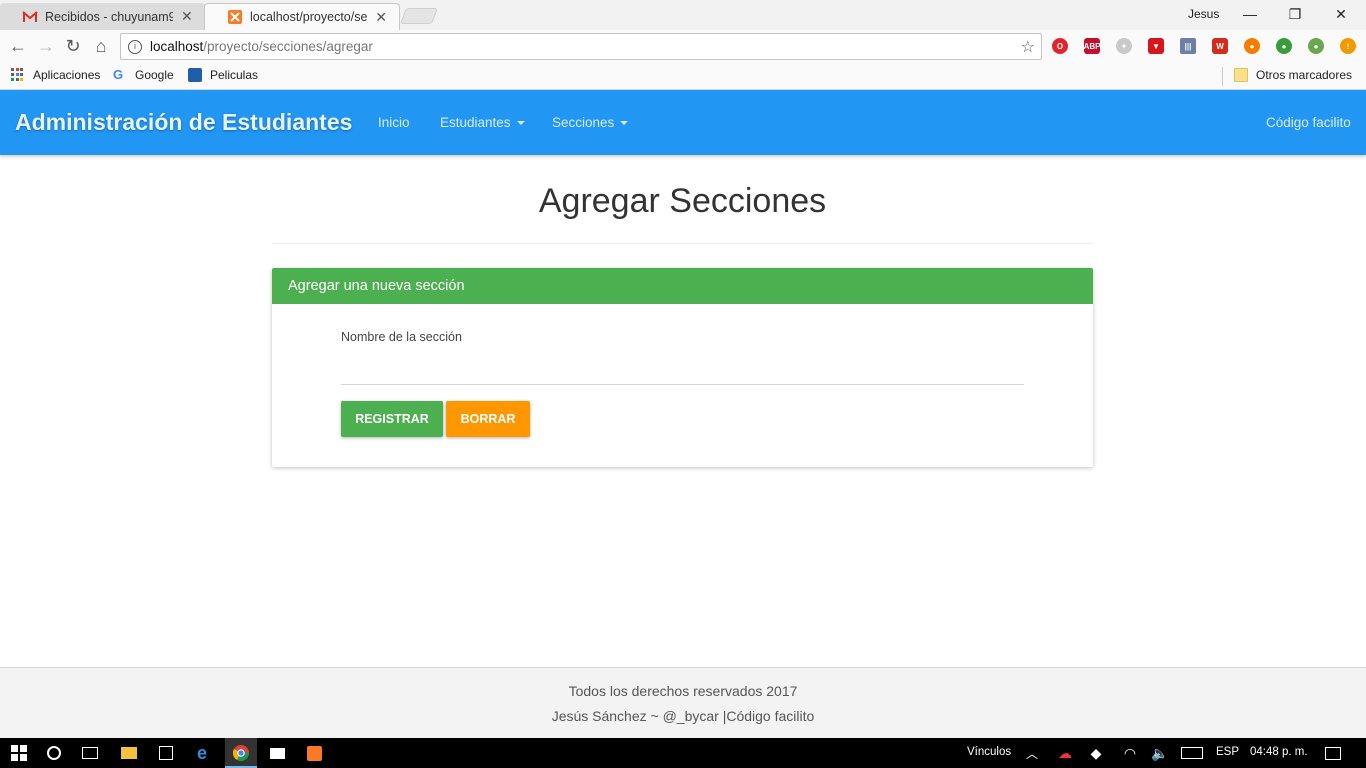 The image size is (1366, 768). Describe the element at coordinates (195, 75) in the screenshot. I see `movie-icon` at that location.